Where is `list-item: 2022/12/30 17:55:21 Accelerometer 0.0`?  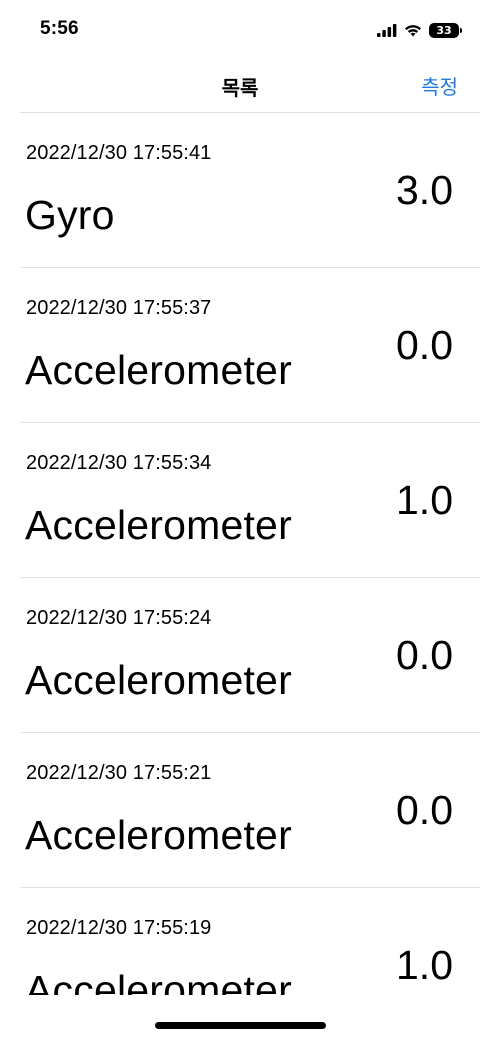
list-item: 2022/12/30 17:55:21 Accelerometer 0.0 is located at coordinates (240, 810).